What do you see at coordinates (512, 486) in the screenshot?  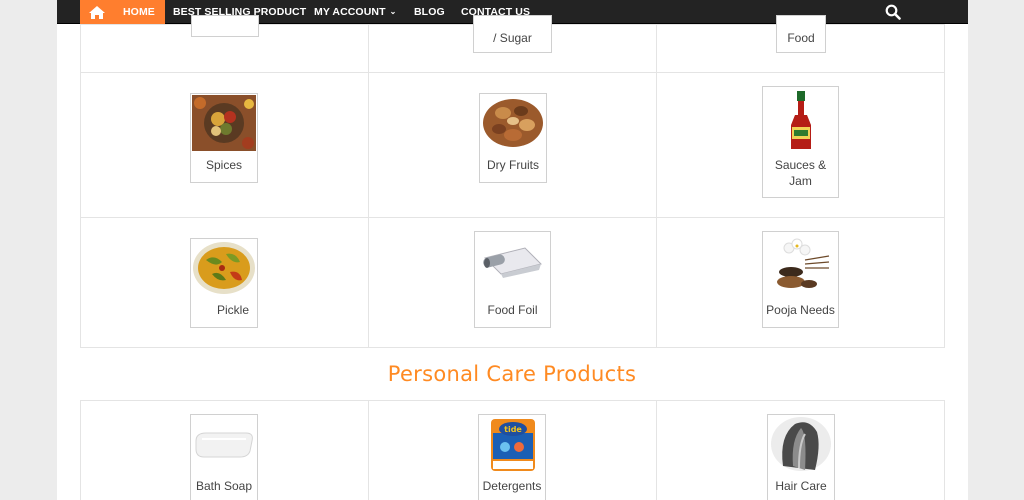 I see `category-label: Detergents` at bounding box center [512, 486].